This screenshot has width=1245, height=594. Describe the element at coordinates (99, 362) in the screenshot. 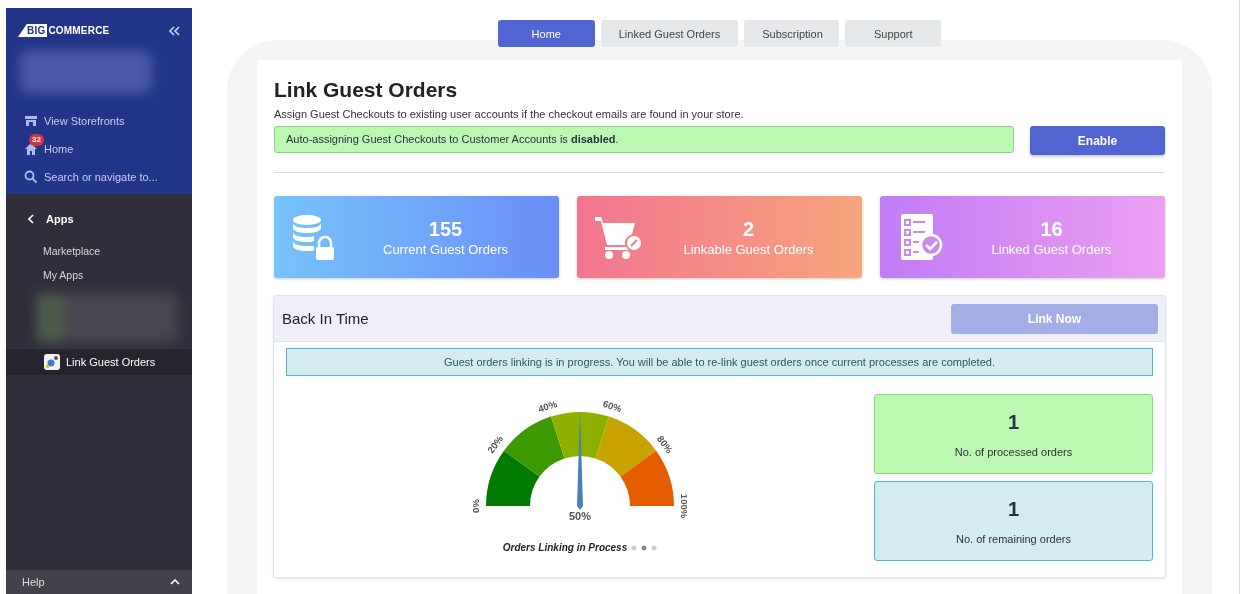

I see `sidebar-item: Link Guest Orders` at that location.